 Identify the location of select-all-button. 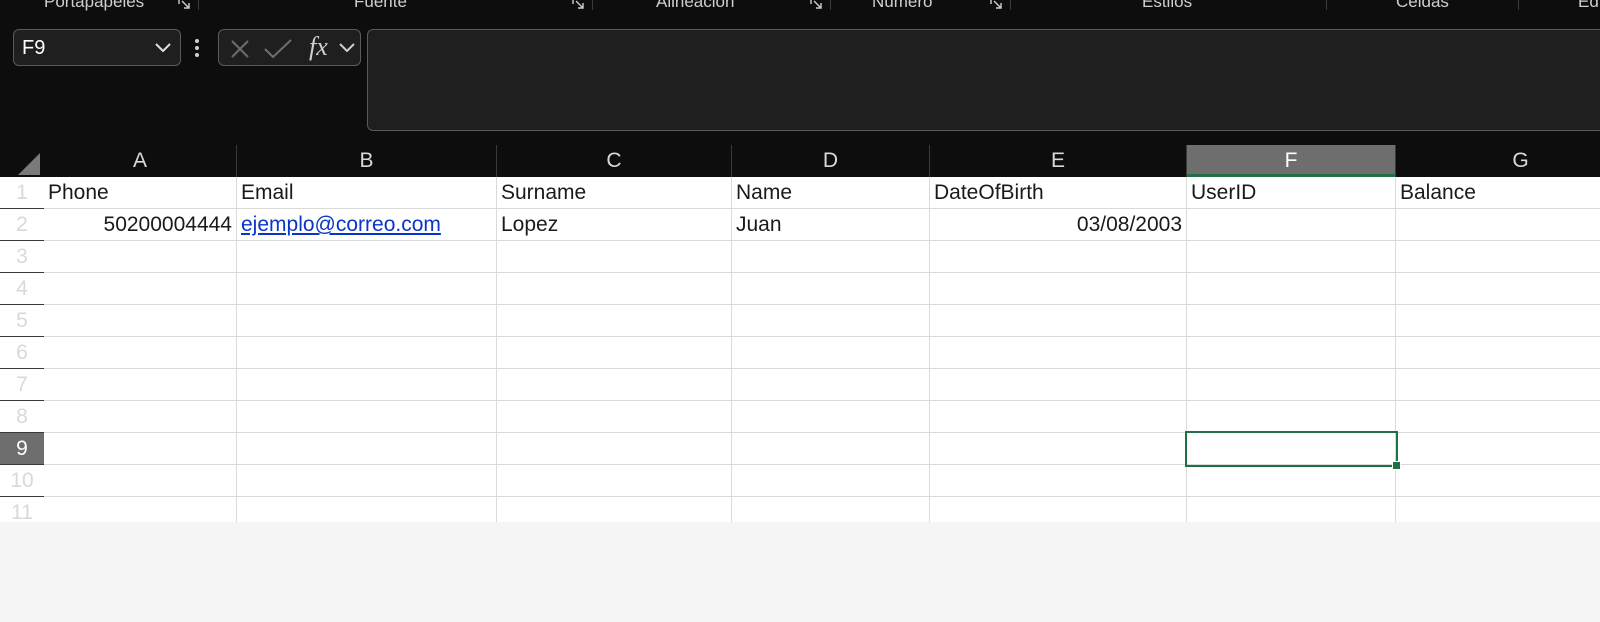
(22, 161).